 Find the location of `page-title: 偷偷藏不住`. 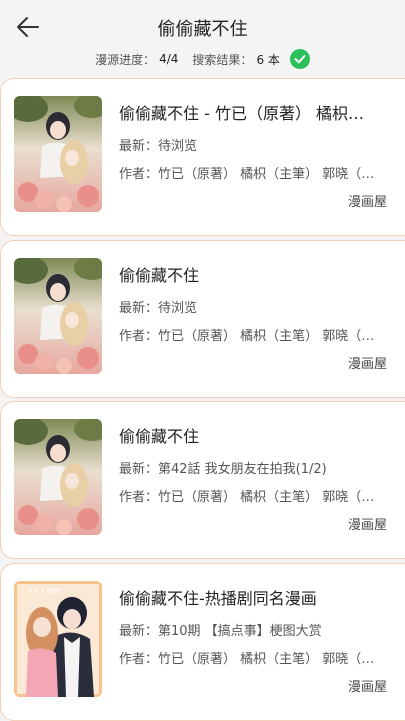

page-title: 偷偷藏不住 is located at coordinates (202, 29).